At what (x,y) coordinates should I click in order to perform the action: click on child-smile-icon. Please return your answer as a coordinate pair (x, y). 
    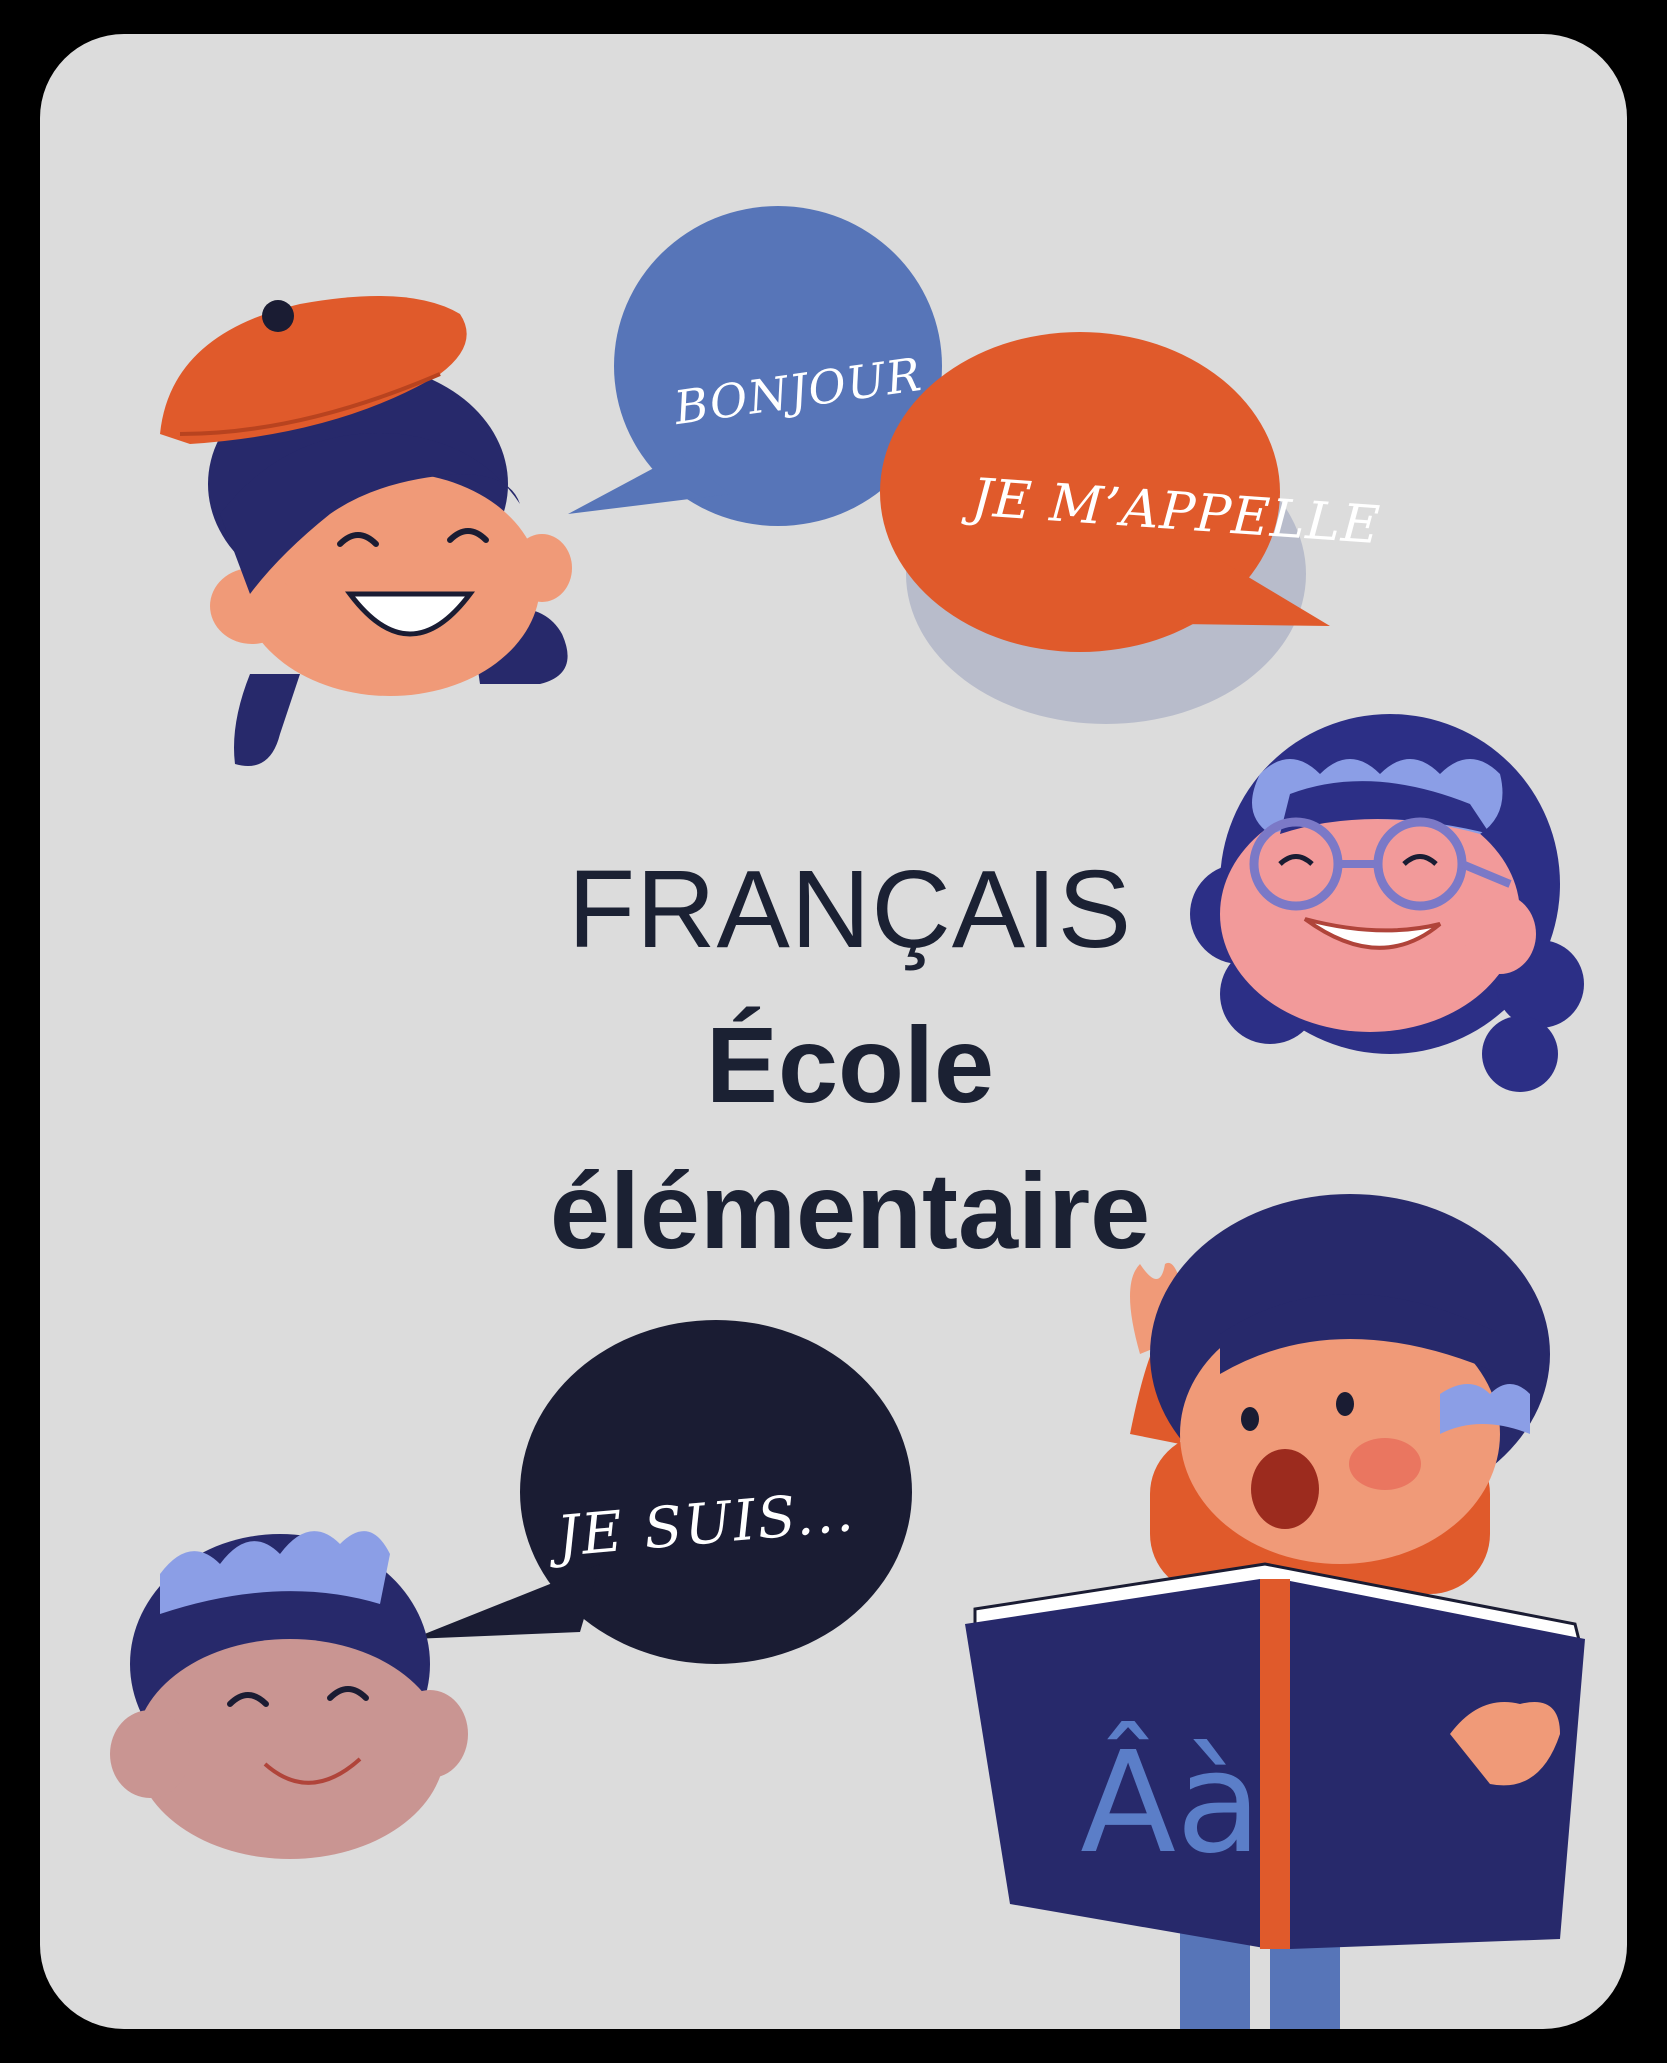
    Looking at the image, I should click on (289, 1695).